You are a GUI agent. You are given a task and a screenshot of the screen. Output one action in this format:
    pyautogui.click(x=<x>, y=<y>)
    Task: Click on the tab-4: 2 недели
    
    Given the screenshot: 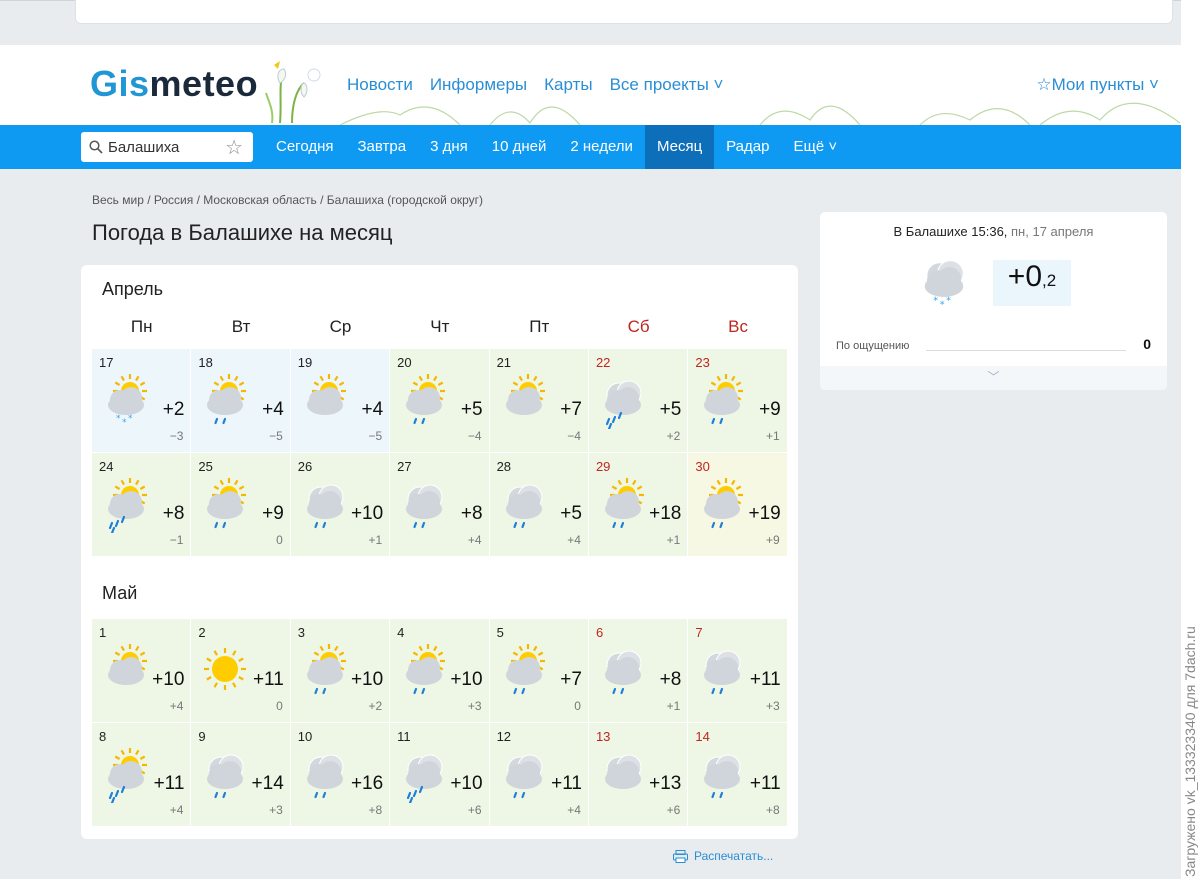 What is the action you would take?
    pyautogui.click(x=601, y=147)
    